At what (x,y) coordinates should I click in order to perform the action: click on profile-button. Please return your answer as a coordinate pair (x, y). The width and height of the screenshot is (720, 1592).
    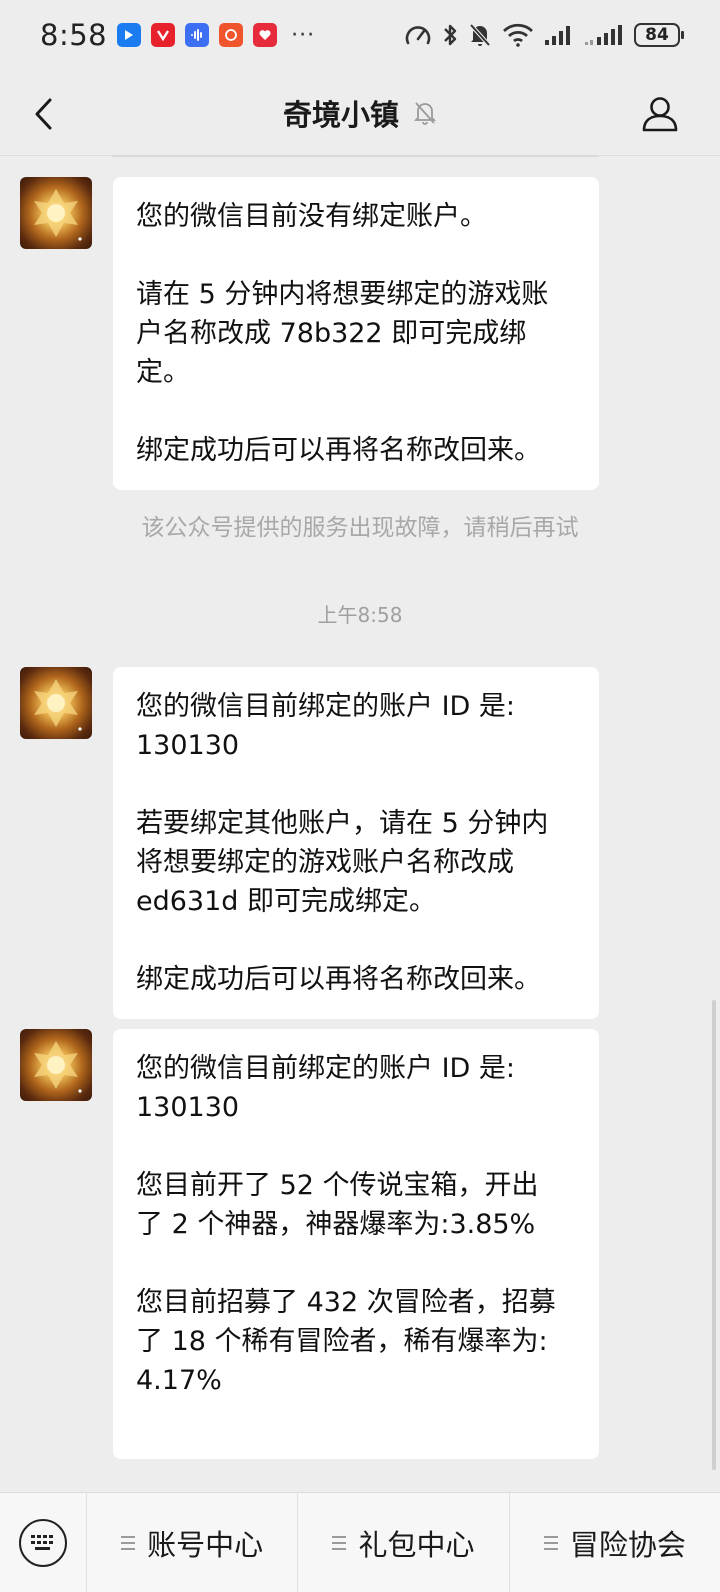
    Looking at the image, I should click on (660, 114).